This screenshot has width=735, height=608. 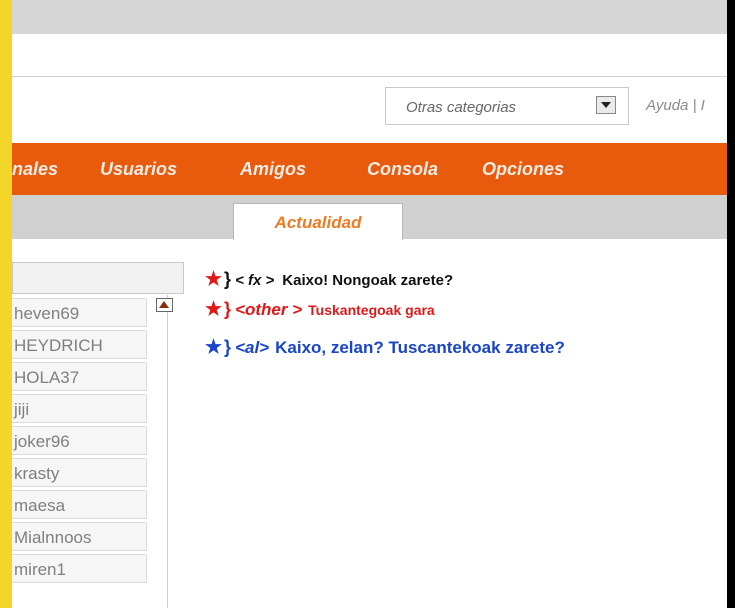 What do you see at coordinates (160, 451) in the screenshot?
I see `user-list-scrollbar` at bounding box center [160, 451].